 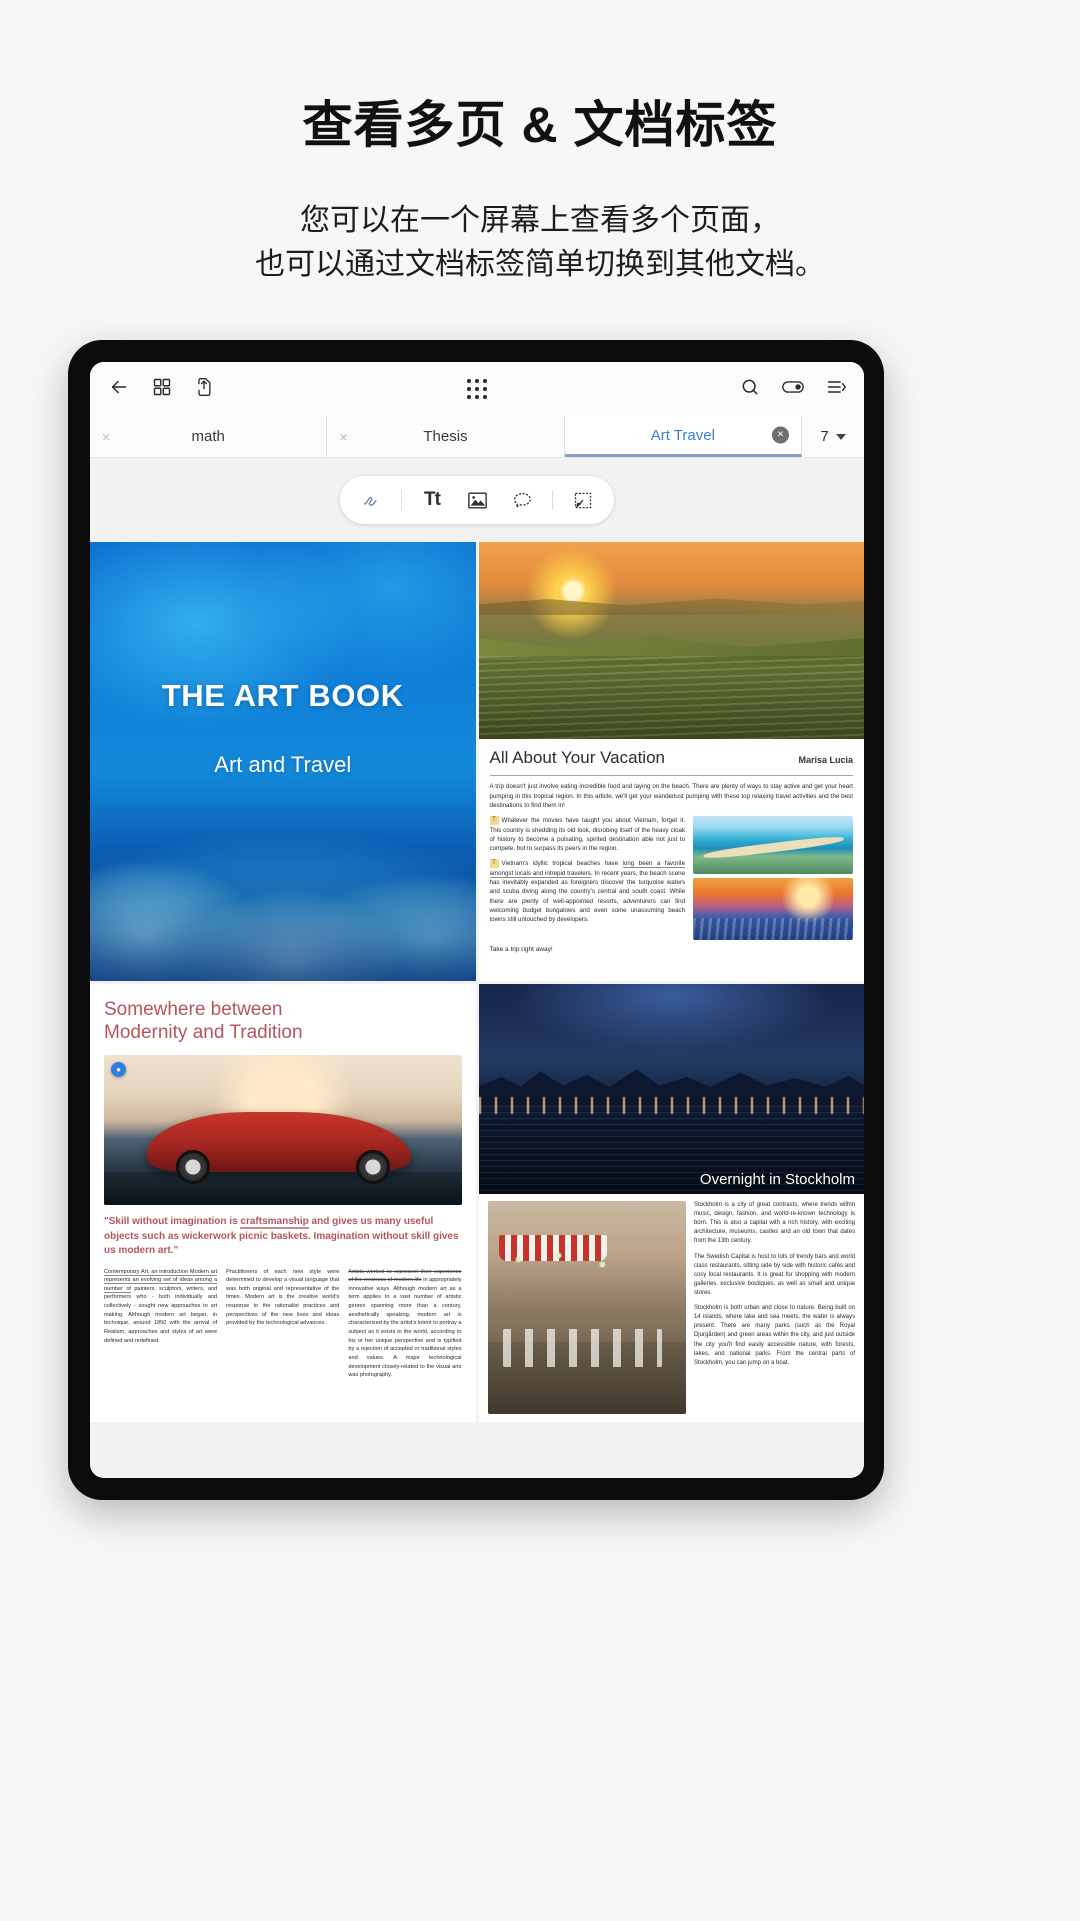 I want to click on tab-math: × math, so click(x=209, y=436).